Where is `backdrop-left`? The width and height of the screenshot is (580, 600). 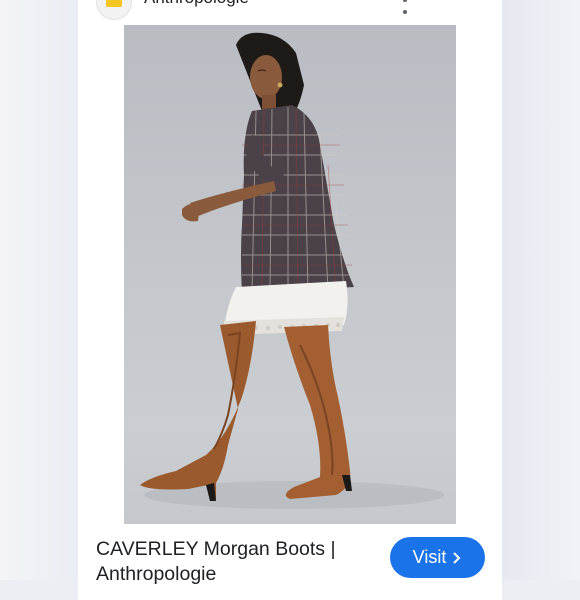 backdrop-left is located at coordinates (39, 290).